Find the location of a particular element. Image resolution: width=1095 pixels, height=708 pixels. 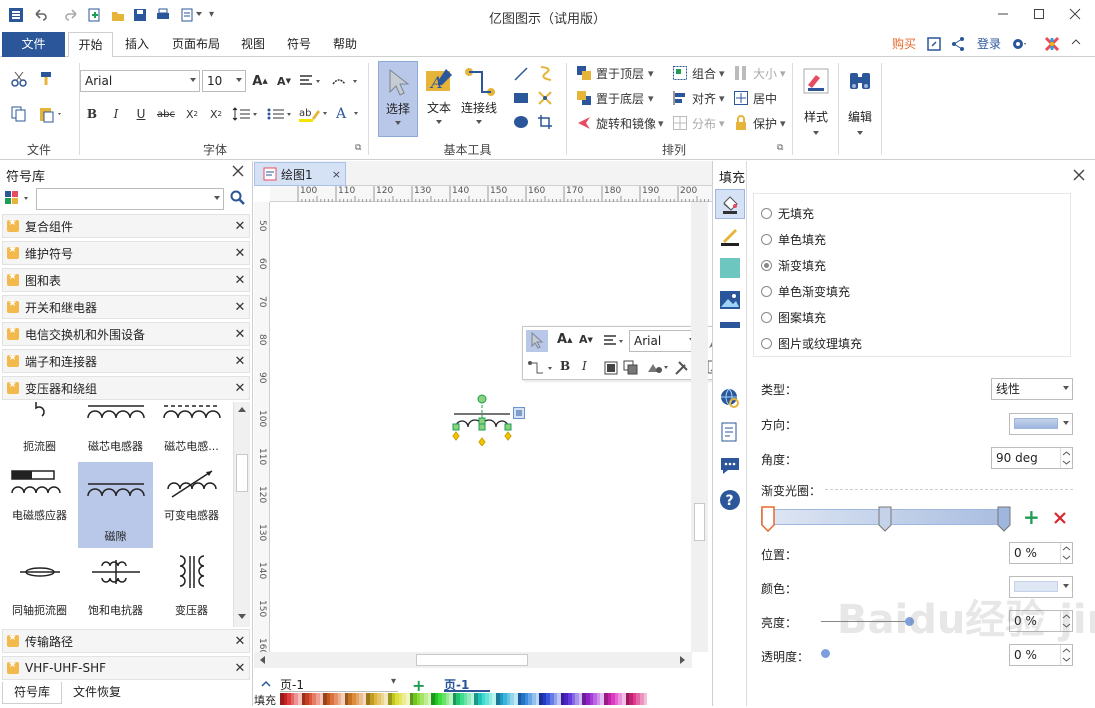

center-button: 居中 is located at coordinates (755, 98).